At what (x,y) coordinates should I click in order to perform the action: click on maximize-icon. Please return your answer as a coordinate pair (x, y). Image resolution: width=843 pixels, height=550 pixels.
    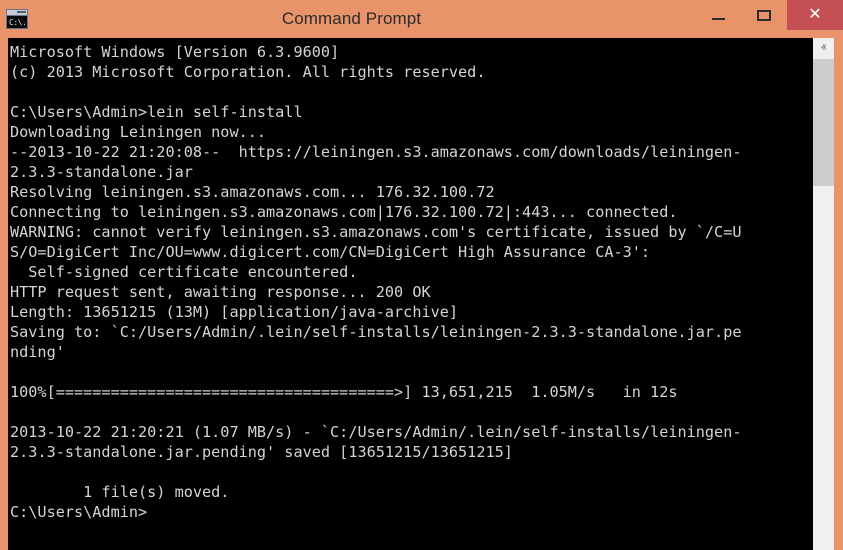
    Looking at the image, I should click on (764, 15).